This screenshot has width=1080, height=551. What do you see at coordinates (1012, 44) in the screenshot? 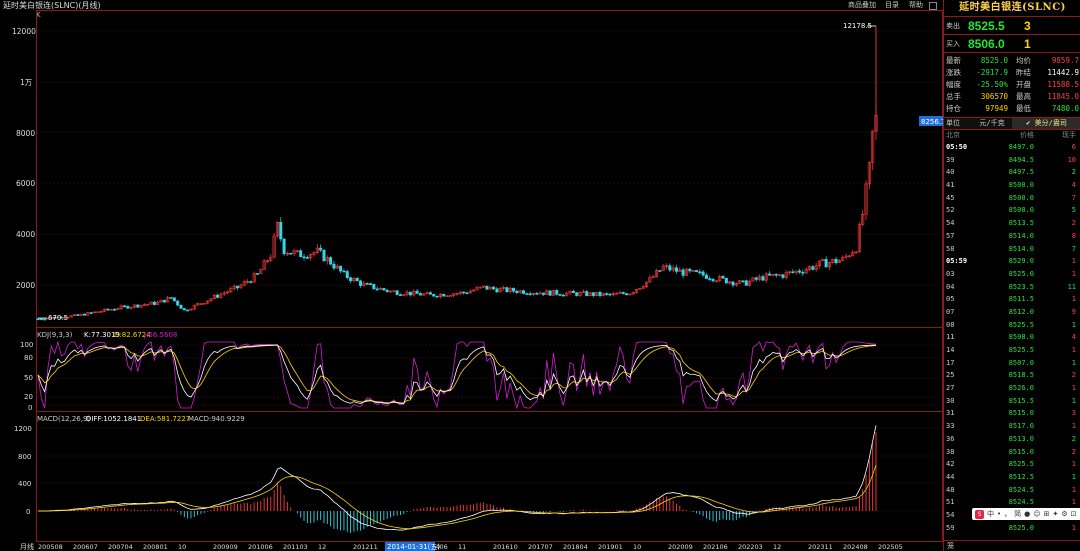
I see `buy-row: 买入 8506.0 1` at bounding box center [1012, 44].